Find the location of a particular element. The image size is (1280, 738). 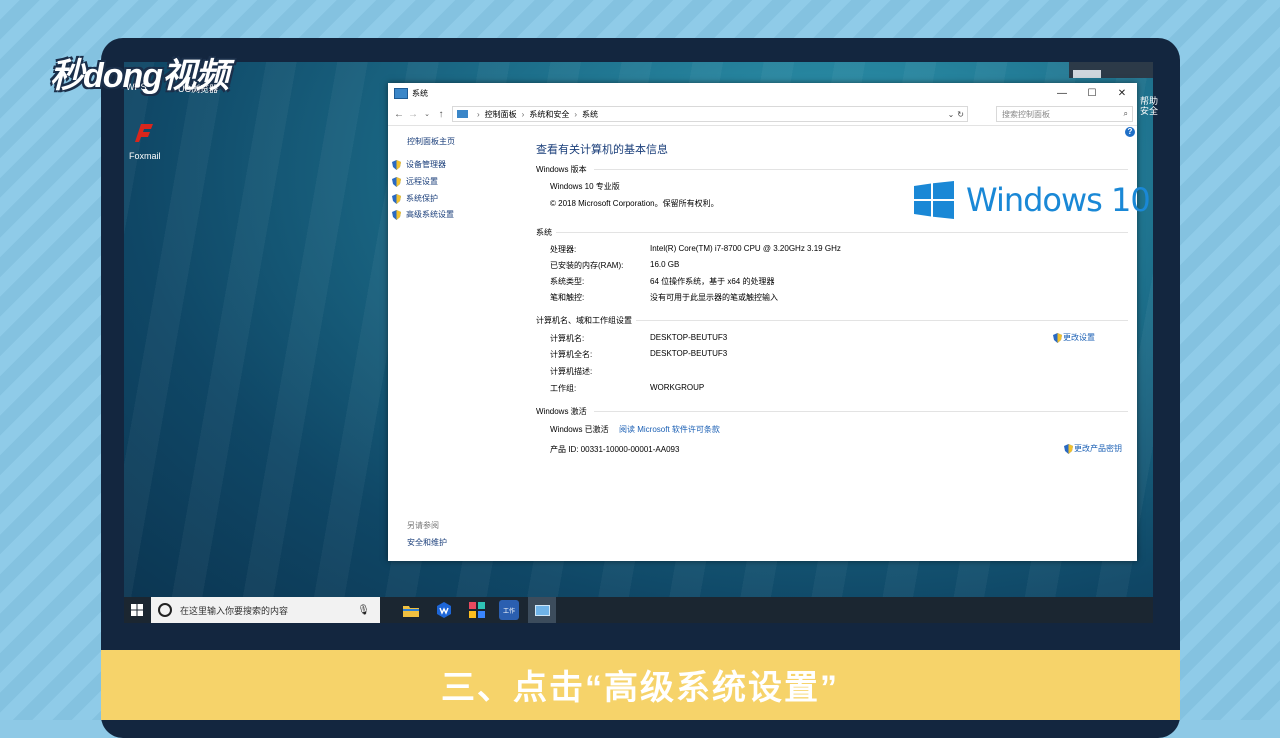

work-app-icon: 工作 is located at coordinates (509, 610).